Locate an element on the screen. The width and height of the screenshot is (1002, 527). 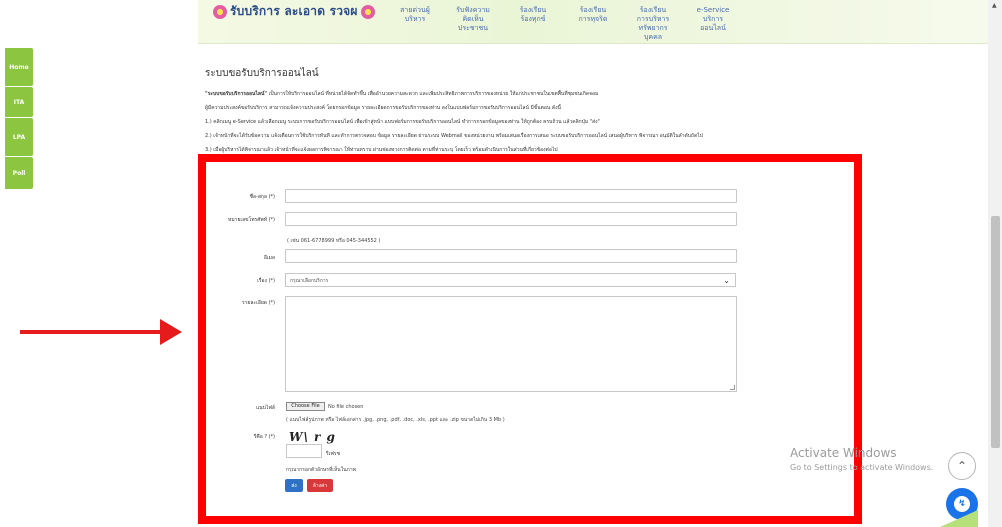
activate-windows-subtitle: Go to Settings to activate Windows. is located at coordinates (862, 467).